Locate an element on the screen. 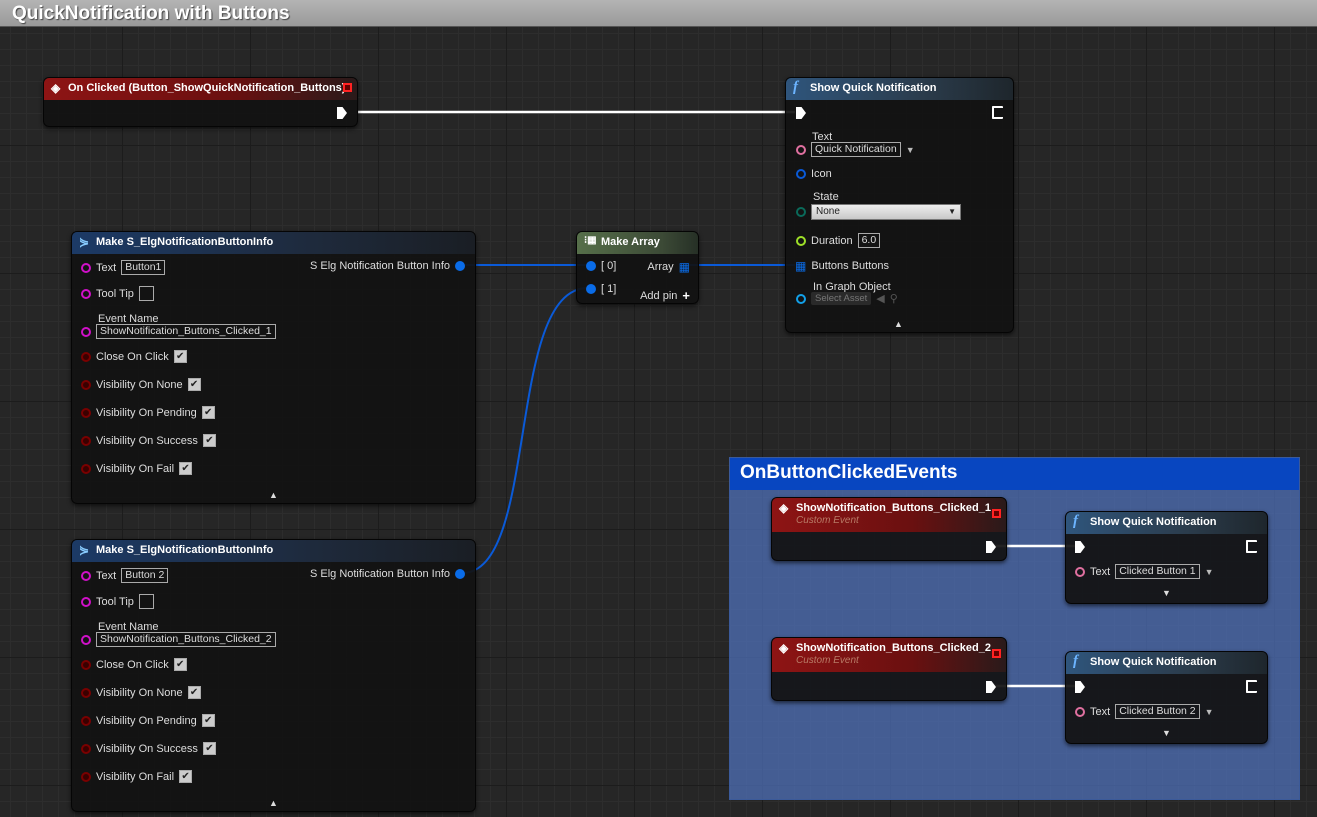 The height and width of the screenshot is (817, 1317). add-pin-button: Add pin + is located at coordinates (665, 295).